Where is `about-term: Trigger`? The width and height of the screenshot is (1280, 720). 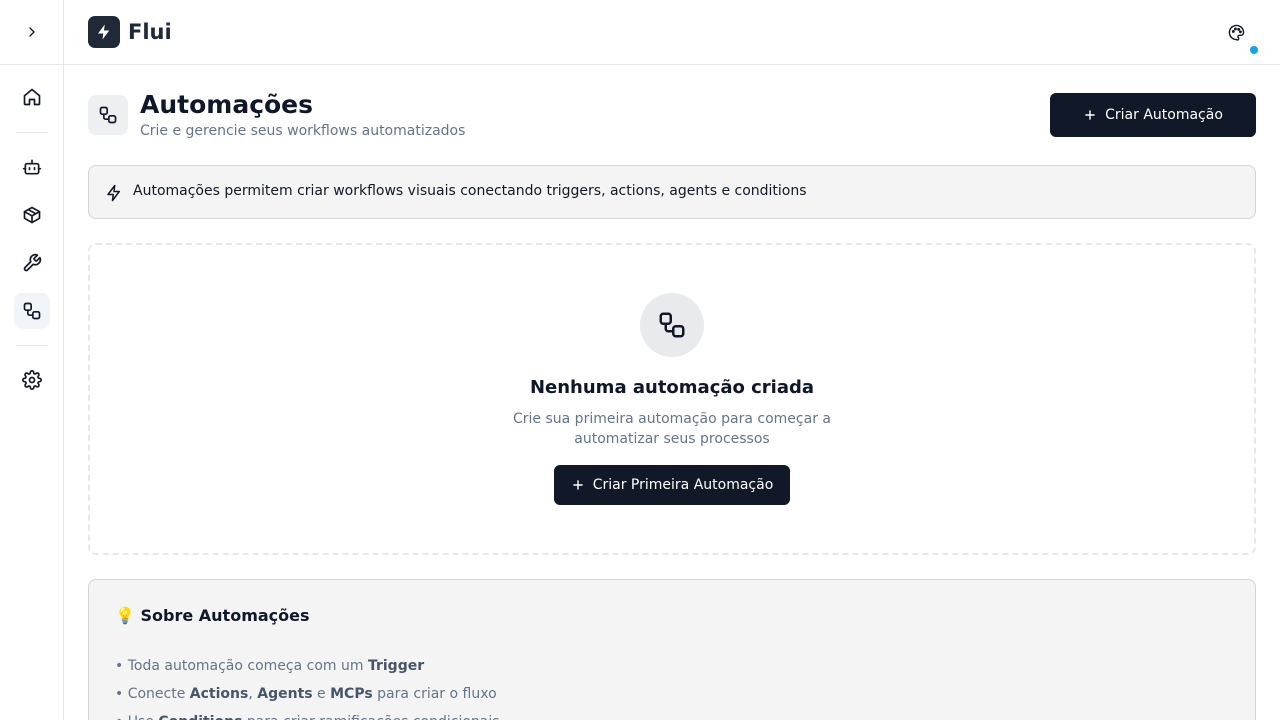
about-term: Trigger is located at coordinates (396, 666).